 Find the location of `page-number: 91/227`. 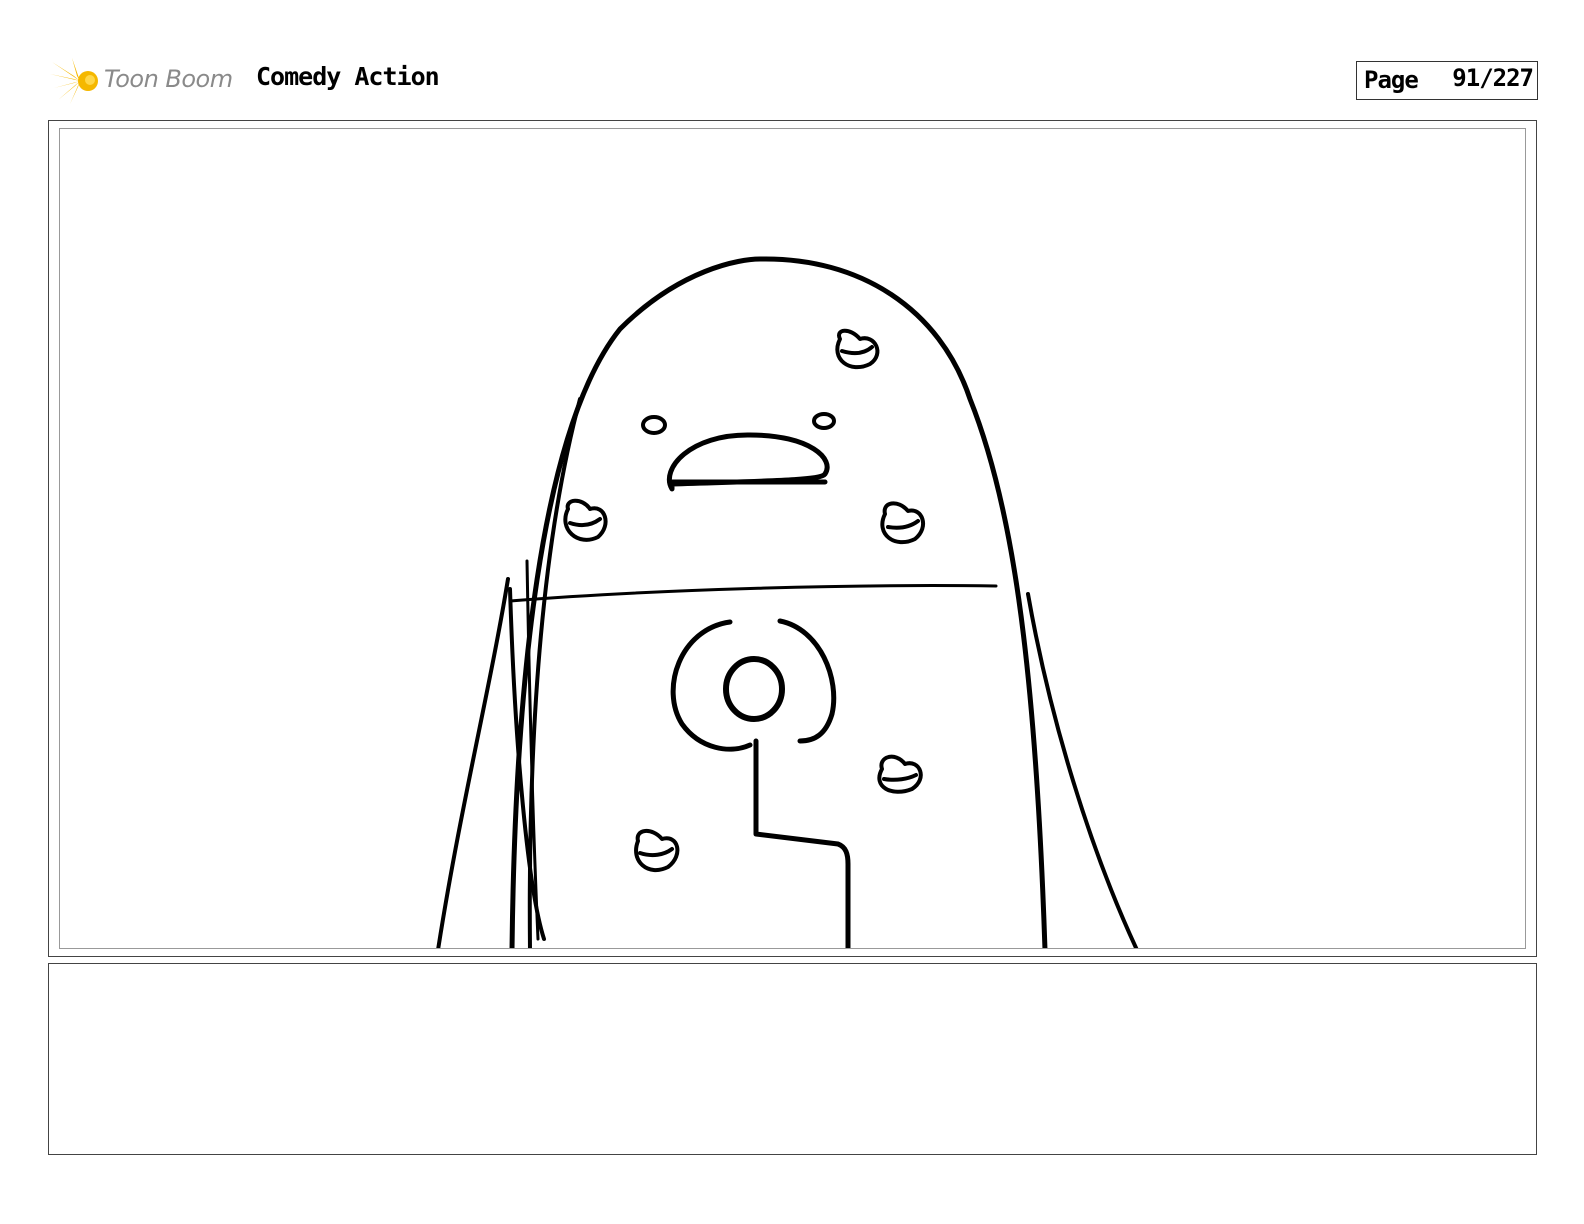

page-number: 91/227 is located at coordinates (1493, 78).